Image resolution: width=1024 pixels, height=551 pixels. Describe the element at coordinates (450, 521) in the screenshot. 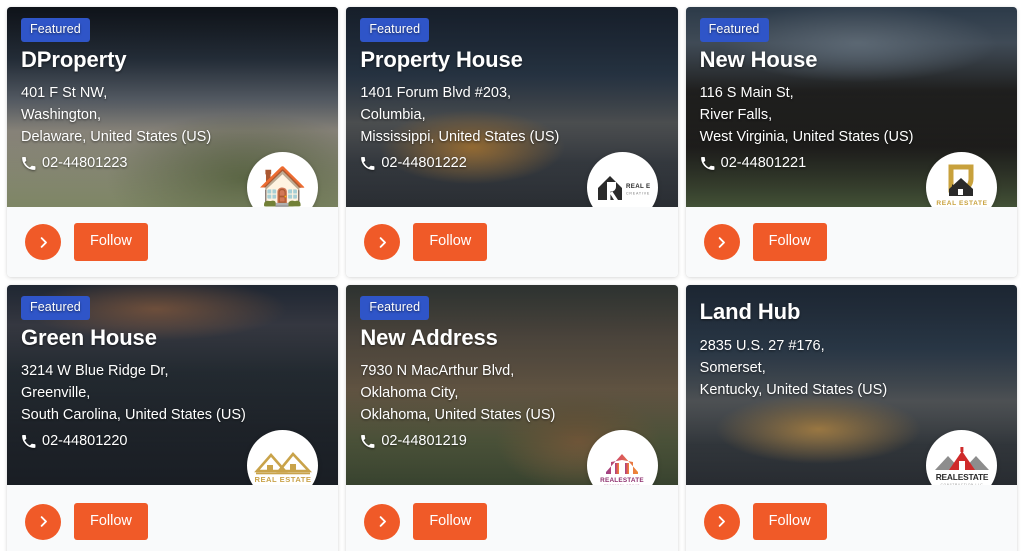

I see `follow-button-new-address: Follow` at that location.